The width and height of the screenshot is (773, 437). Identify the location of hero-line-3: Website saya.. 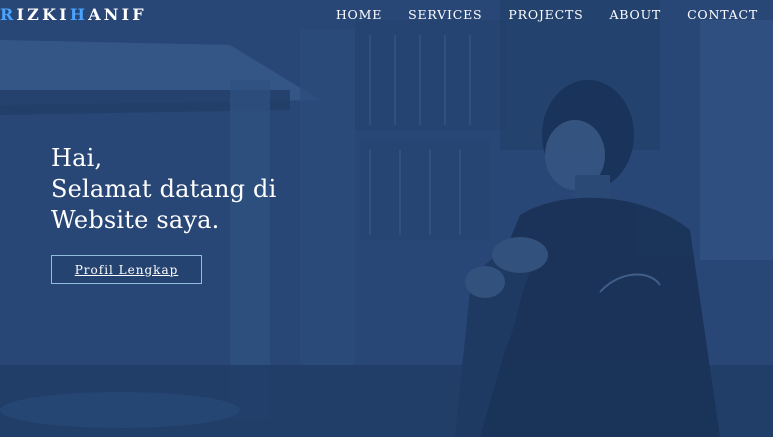
(135, 220).